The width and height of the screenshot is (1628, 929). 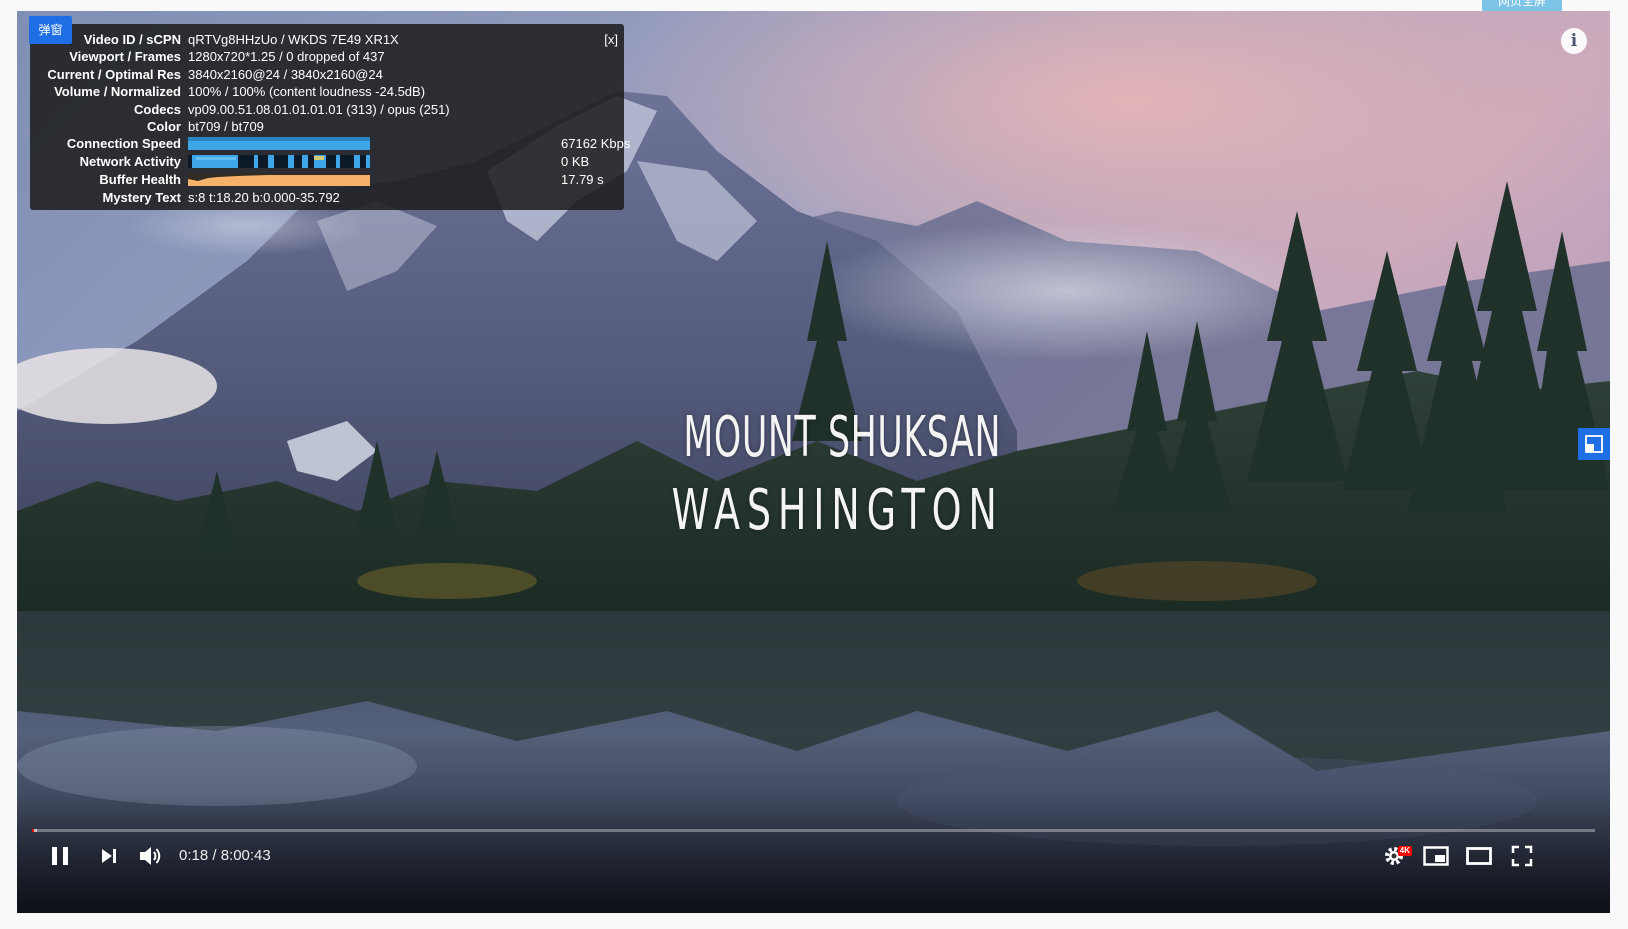 I want to click on time-display: 0:18 / 8:00:43, so click(x=225, y=855).